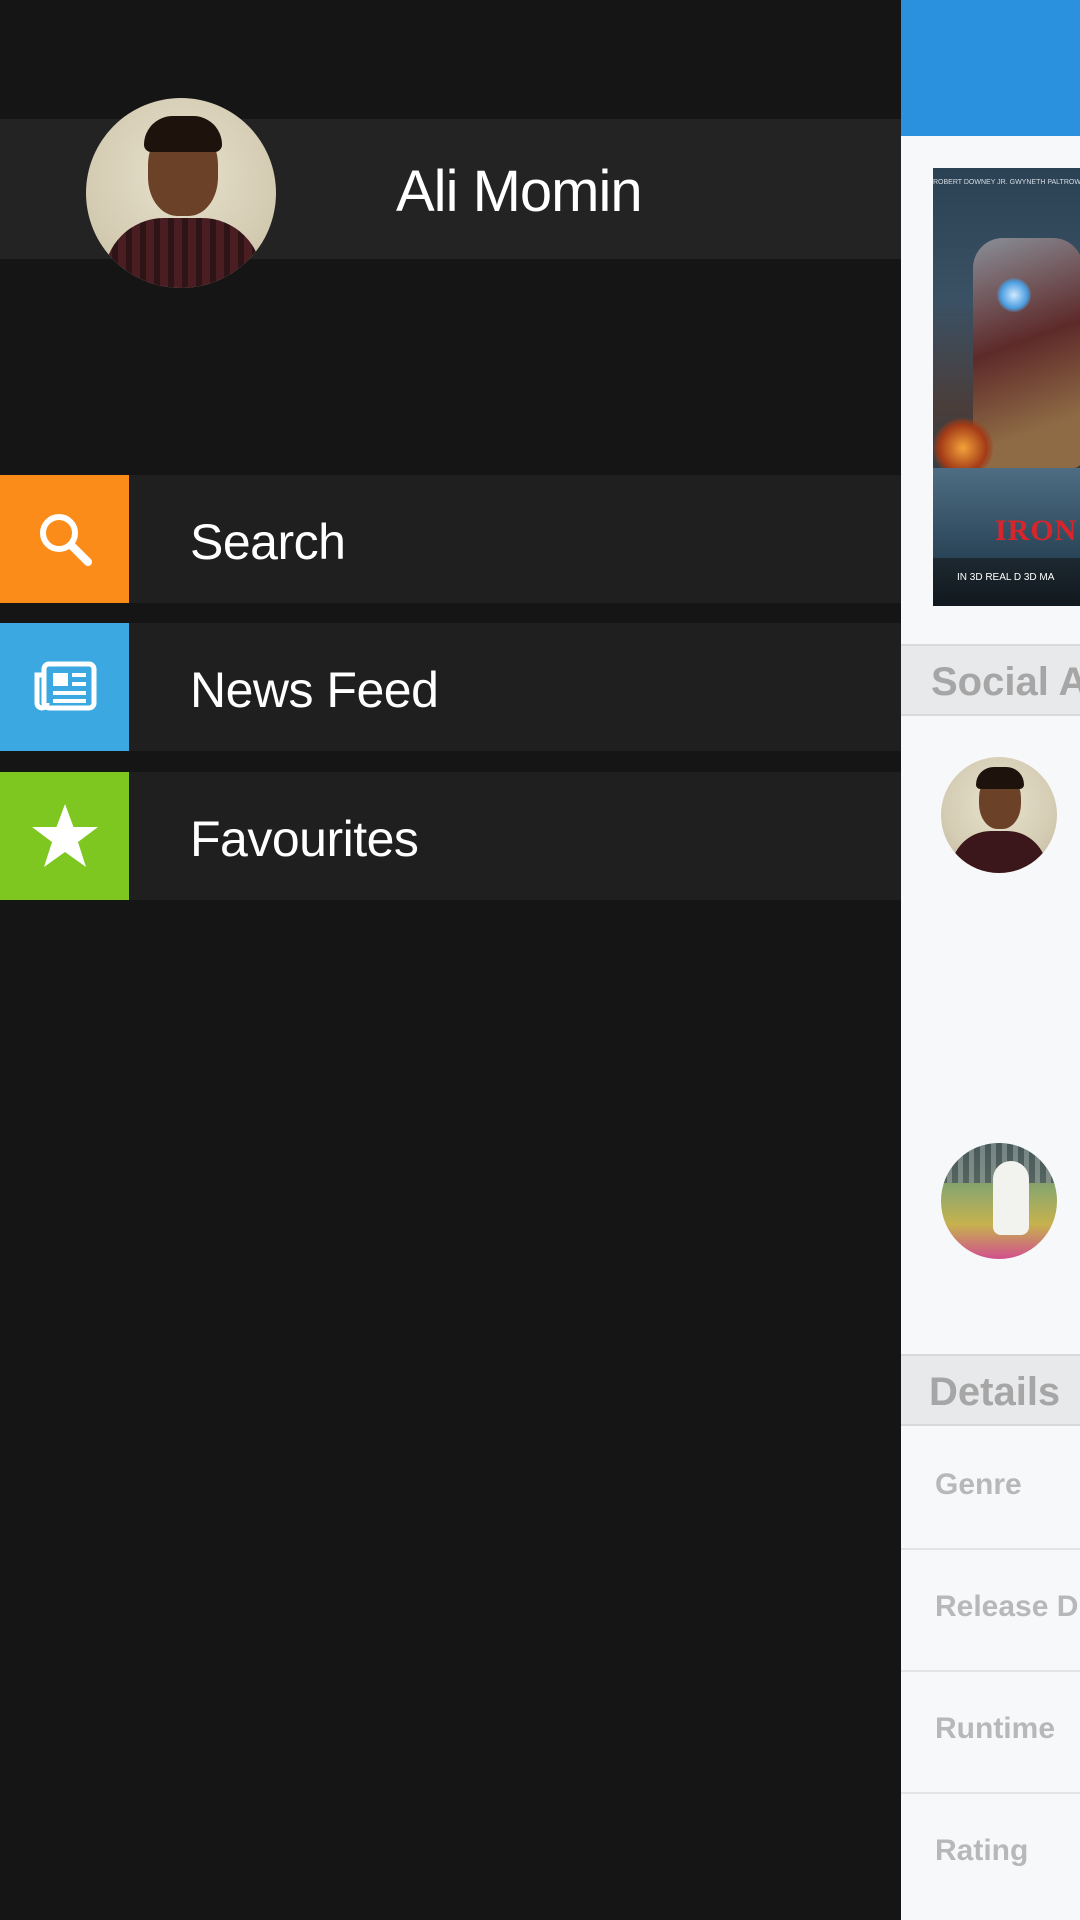 The image size is (1080, 1920). I want to click on news-feed-tile, so click(64, 687).